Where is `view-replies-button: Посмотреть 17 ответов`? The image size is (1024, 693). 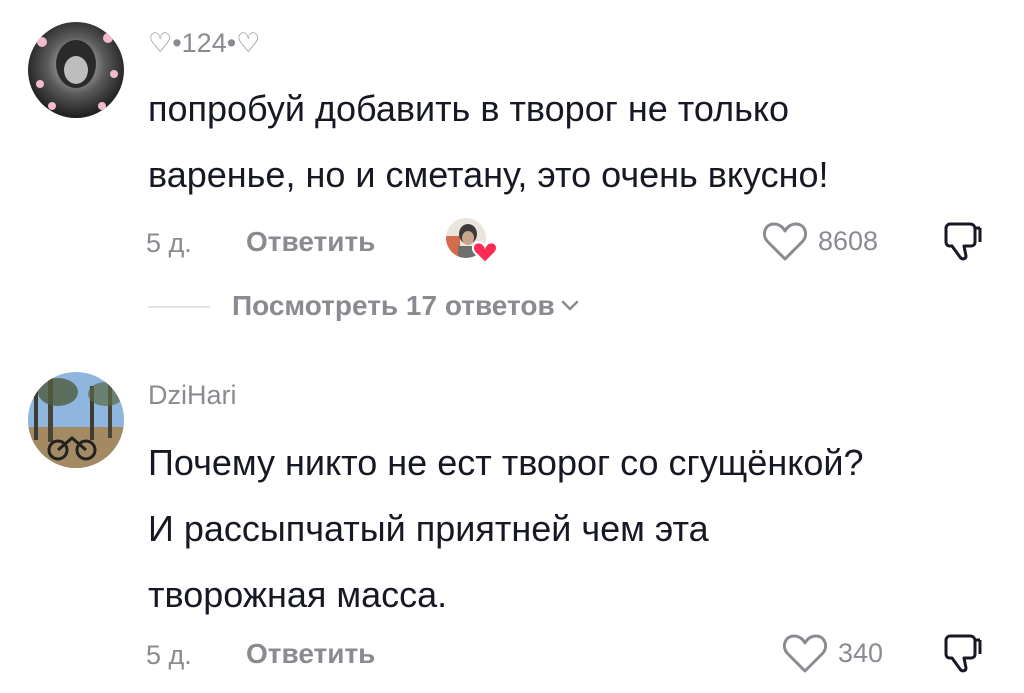 view-replies-button: Посмотреть 17 ответов is located at coordinates (405, 306).